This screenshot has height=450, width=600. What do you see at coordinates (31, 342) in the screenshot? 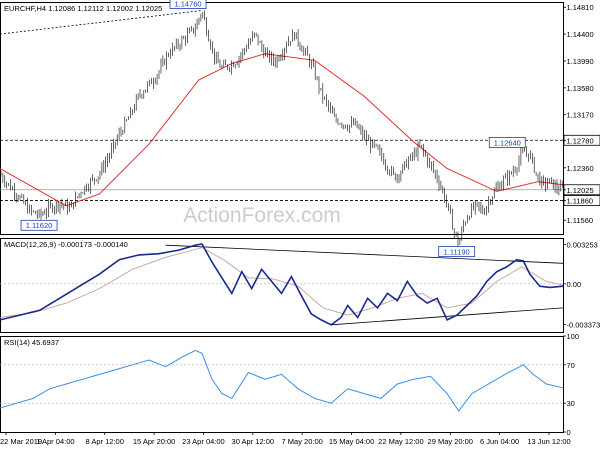
I see `rsi-pane-title: RSI(14) 45.6937` at bounding box center [31, 342].